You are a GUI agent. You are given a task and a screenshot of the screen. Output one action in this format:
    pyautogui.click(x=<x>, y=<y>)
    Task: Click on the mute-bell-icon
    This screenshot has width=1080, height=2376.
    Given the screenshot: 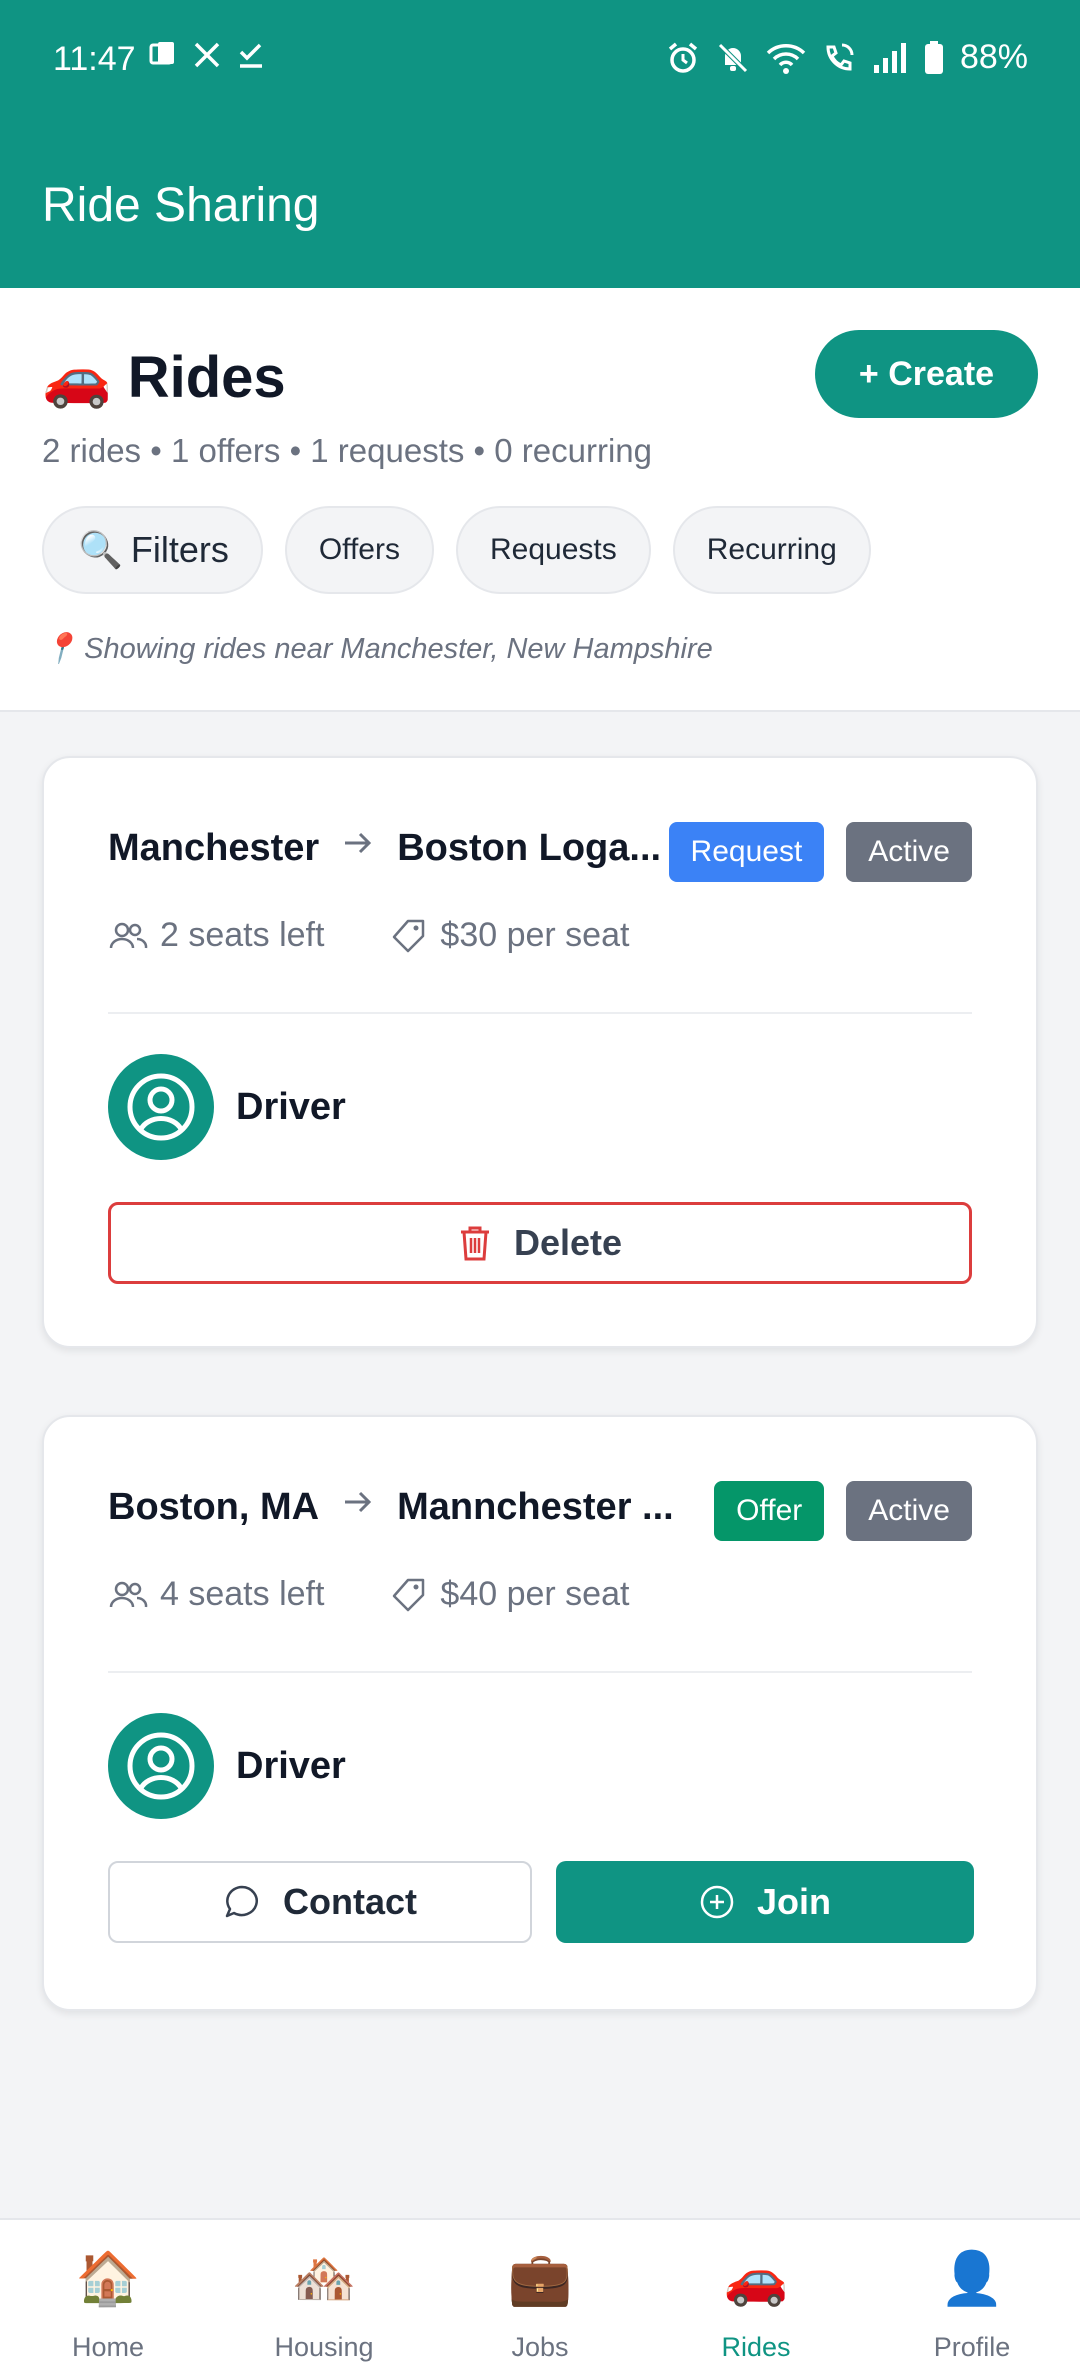 What is the action you would take?
    pyautogui.click(x=733, y=57)
    